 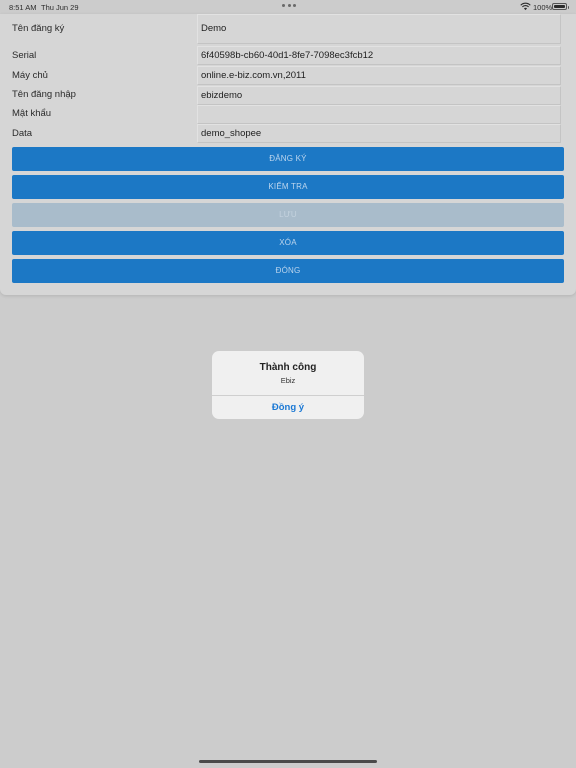 I want to click on status-time: 8:51 AM, so click(x=23, y=7).